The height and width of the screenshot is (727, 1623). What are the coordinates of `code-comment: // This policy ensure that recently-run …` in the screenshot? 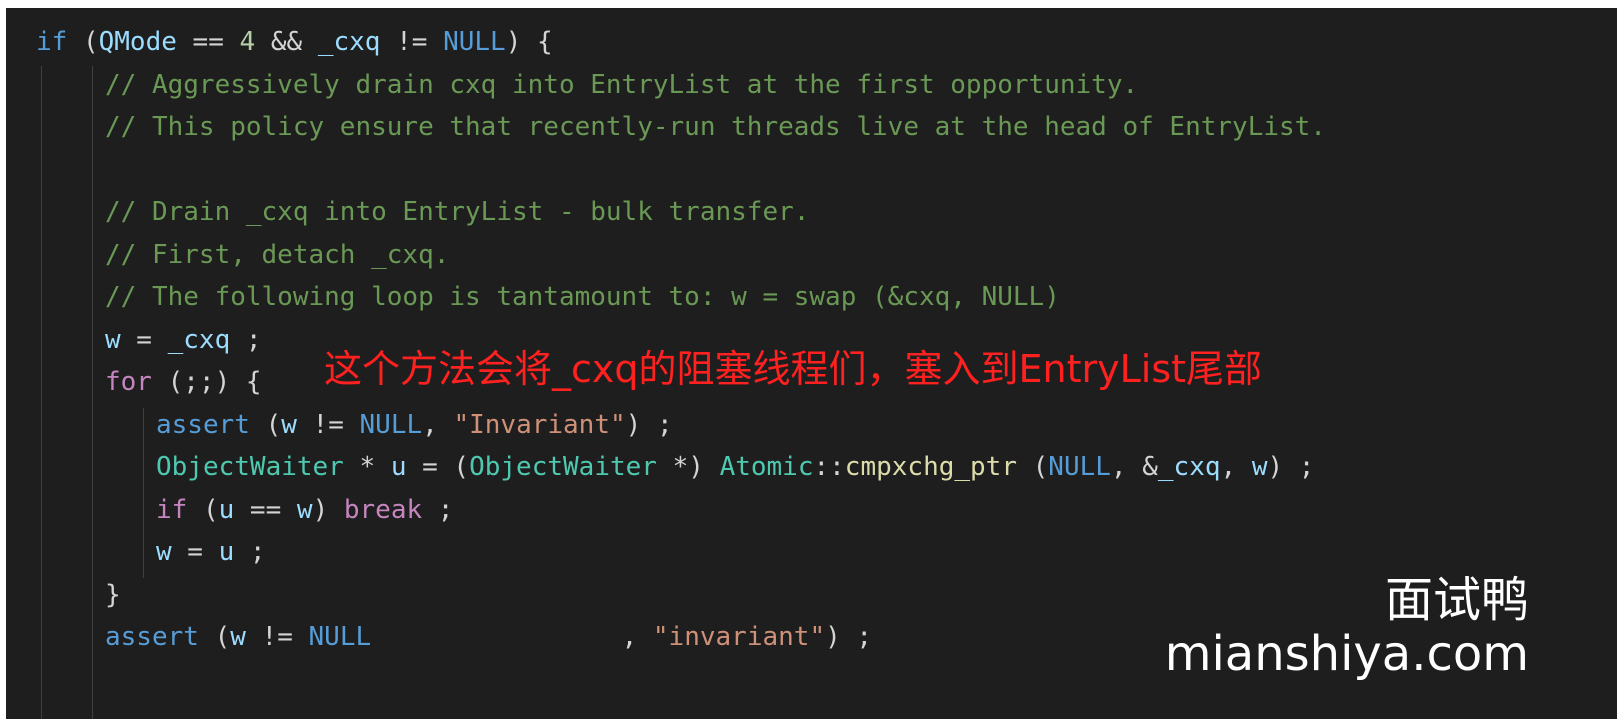 It's located at (715, 127).